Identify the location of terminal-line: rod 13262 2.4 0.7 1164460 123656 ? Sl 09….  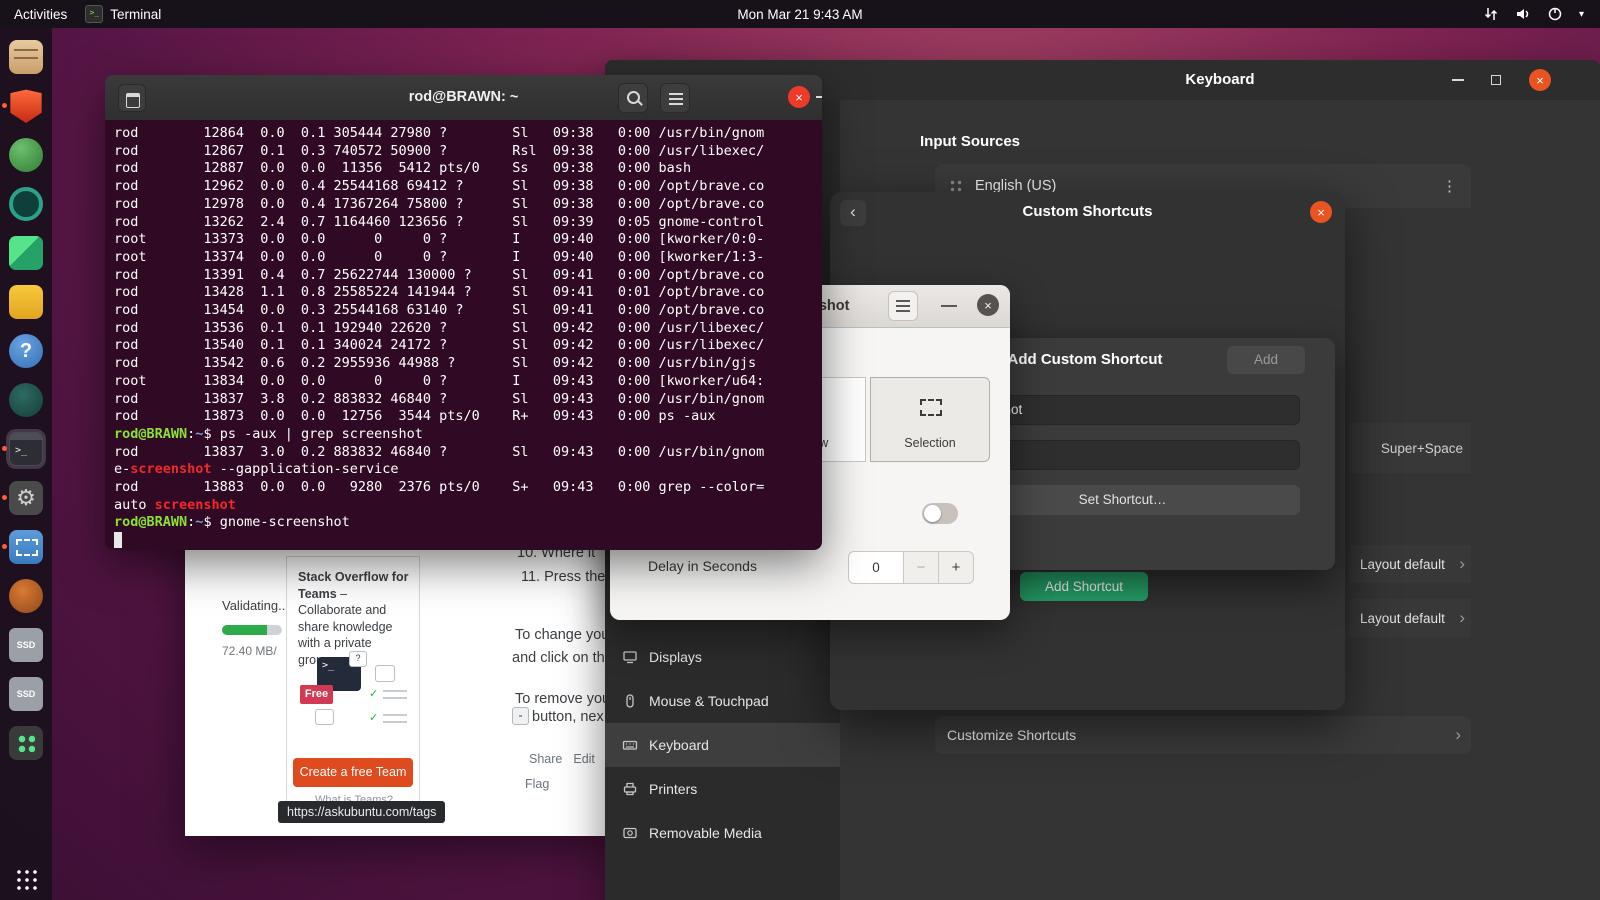
(439, 221).